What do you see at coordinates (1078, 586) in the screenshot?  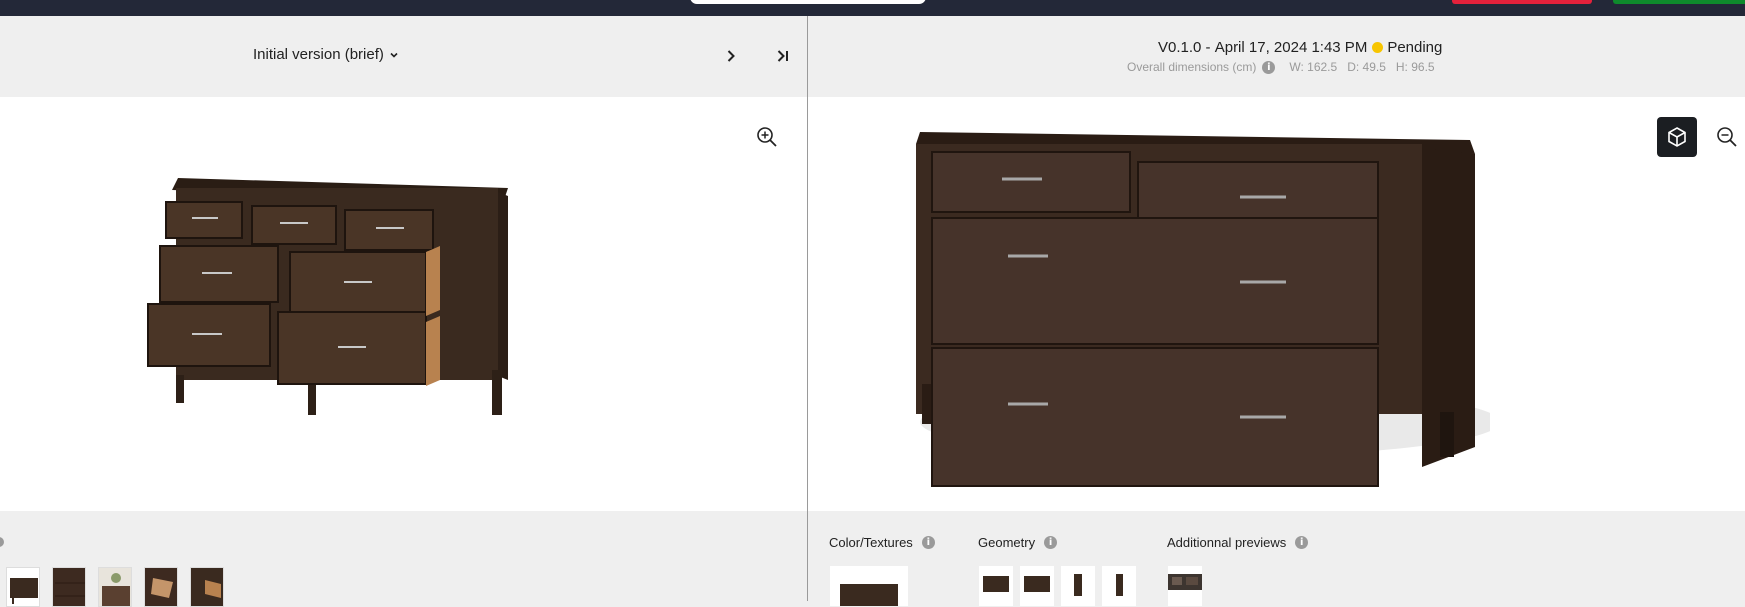 I see `geometry-thumbnail-side` at bounding box center [1078, 586].